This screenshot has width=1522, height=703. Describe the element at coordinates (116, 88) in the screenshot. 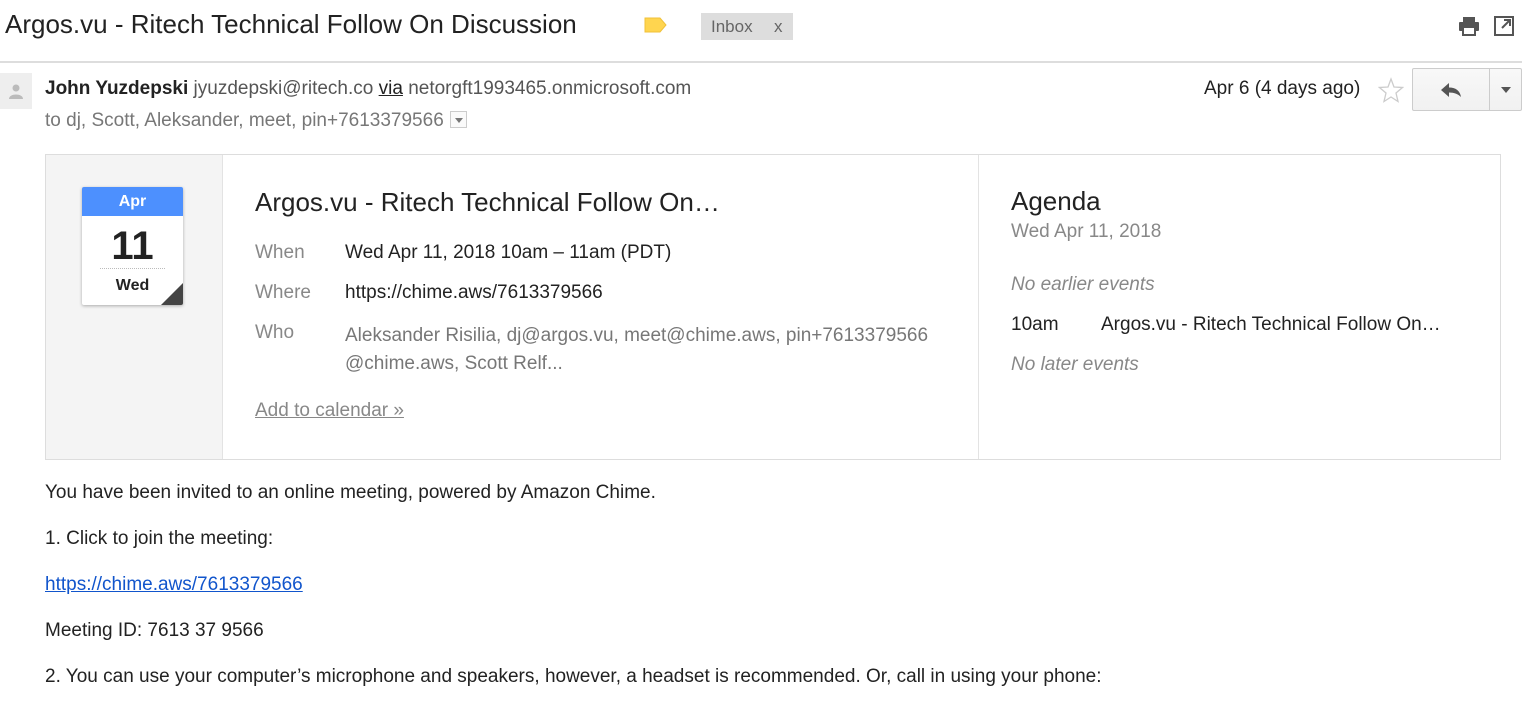

I see `sender-name: John Yuzdepski` at that location.